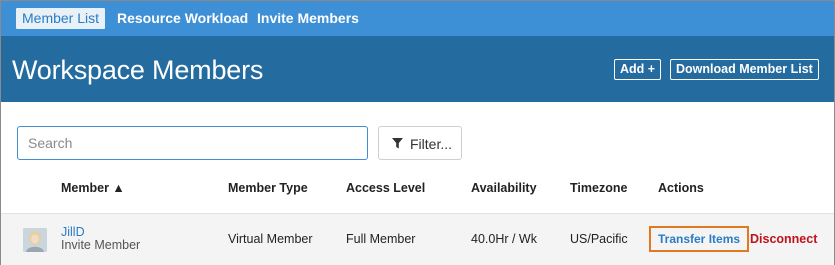 Image resolution: width=835 pixels, height=265 pixels. I want to click on page-title: Workspace Members, so click(138, 70).